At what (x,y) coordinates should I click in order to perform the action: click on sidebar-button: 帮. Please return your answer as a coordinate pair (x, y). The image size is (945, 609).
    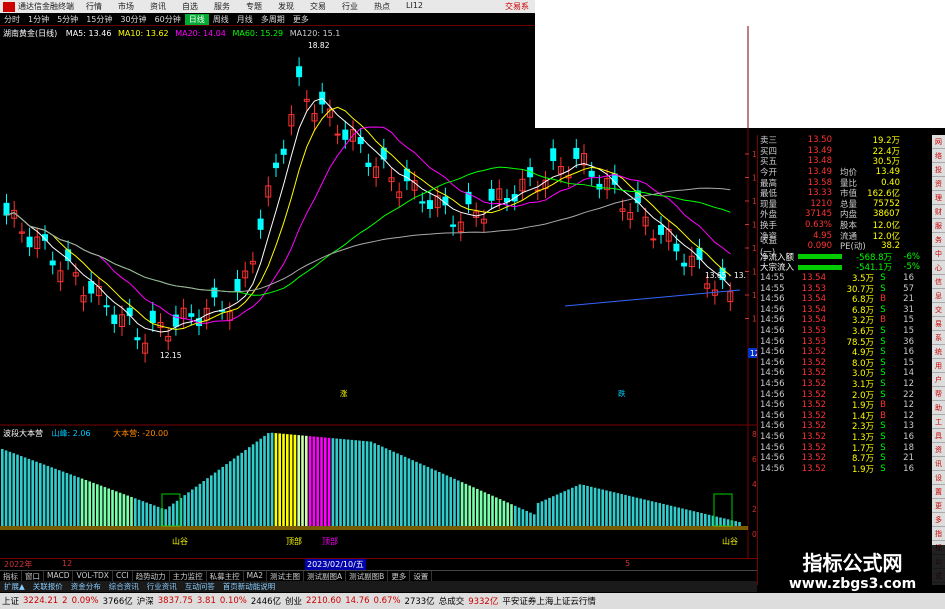
    Looking at the image, I should click on (938, 394).